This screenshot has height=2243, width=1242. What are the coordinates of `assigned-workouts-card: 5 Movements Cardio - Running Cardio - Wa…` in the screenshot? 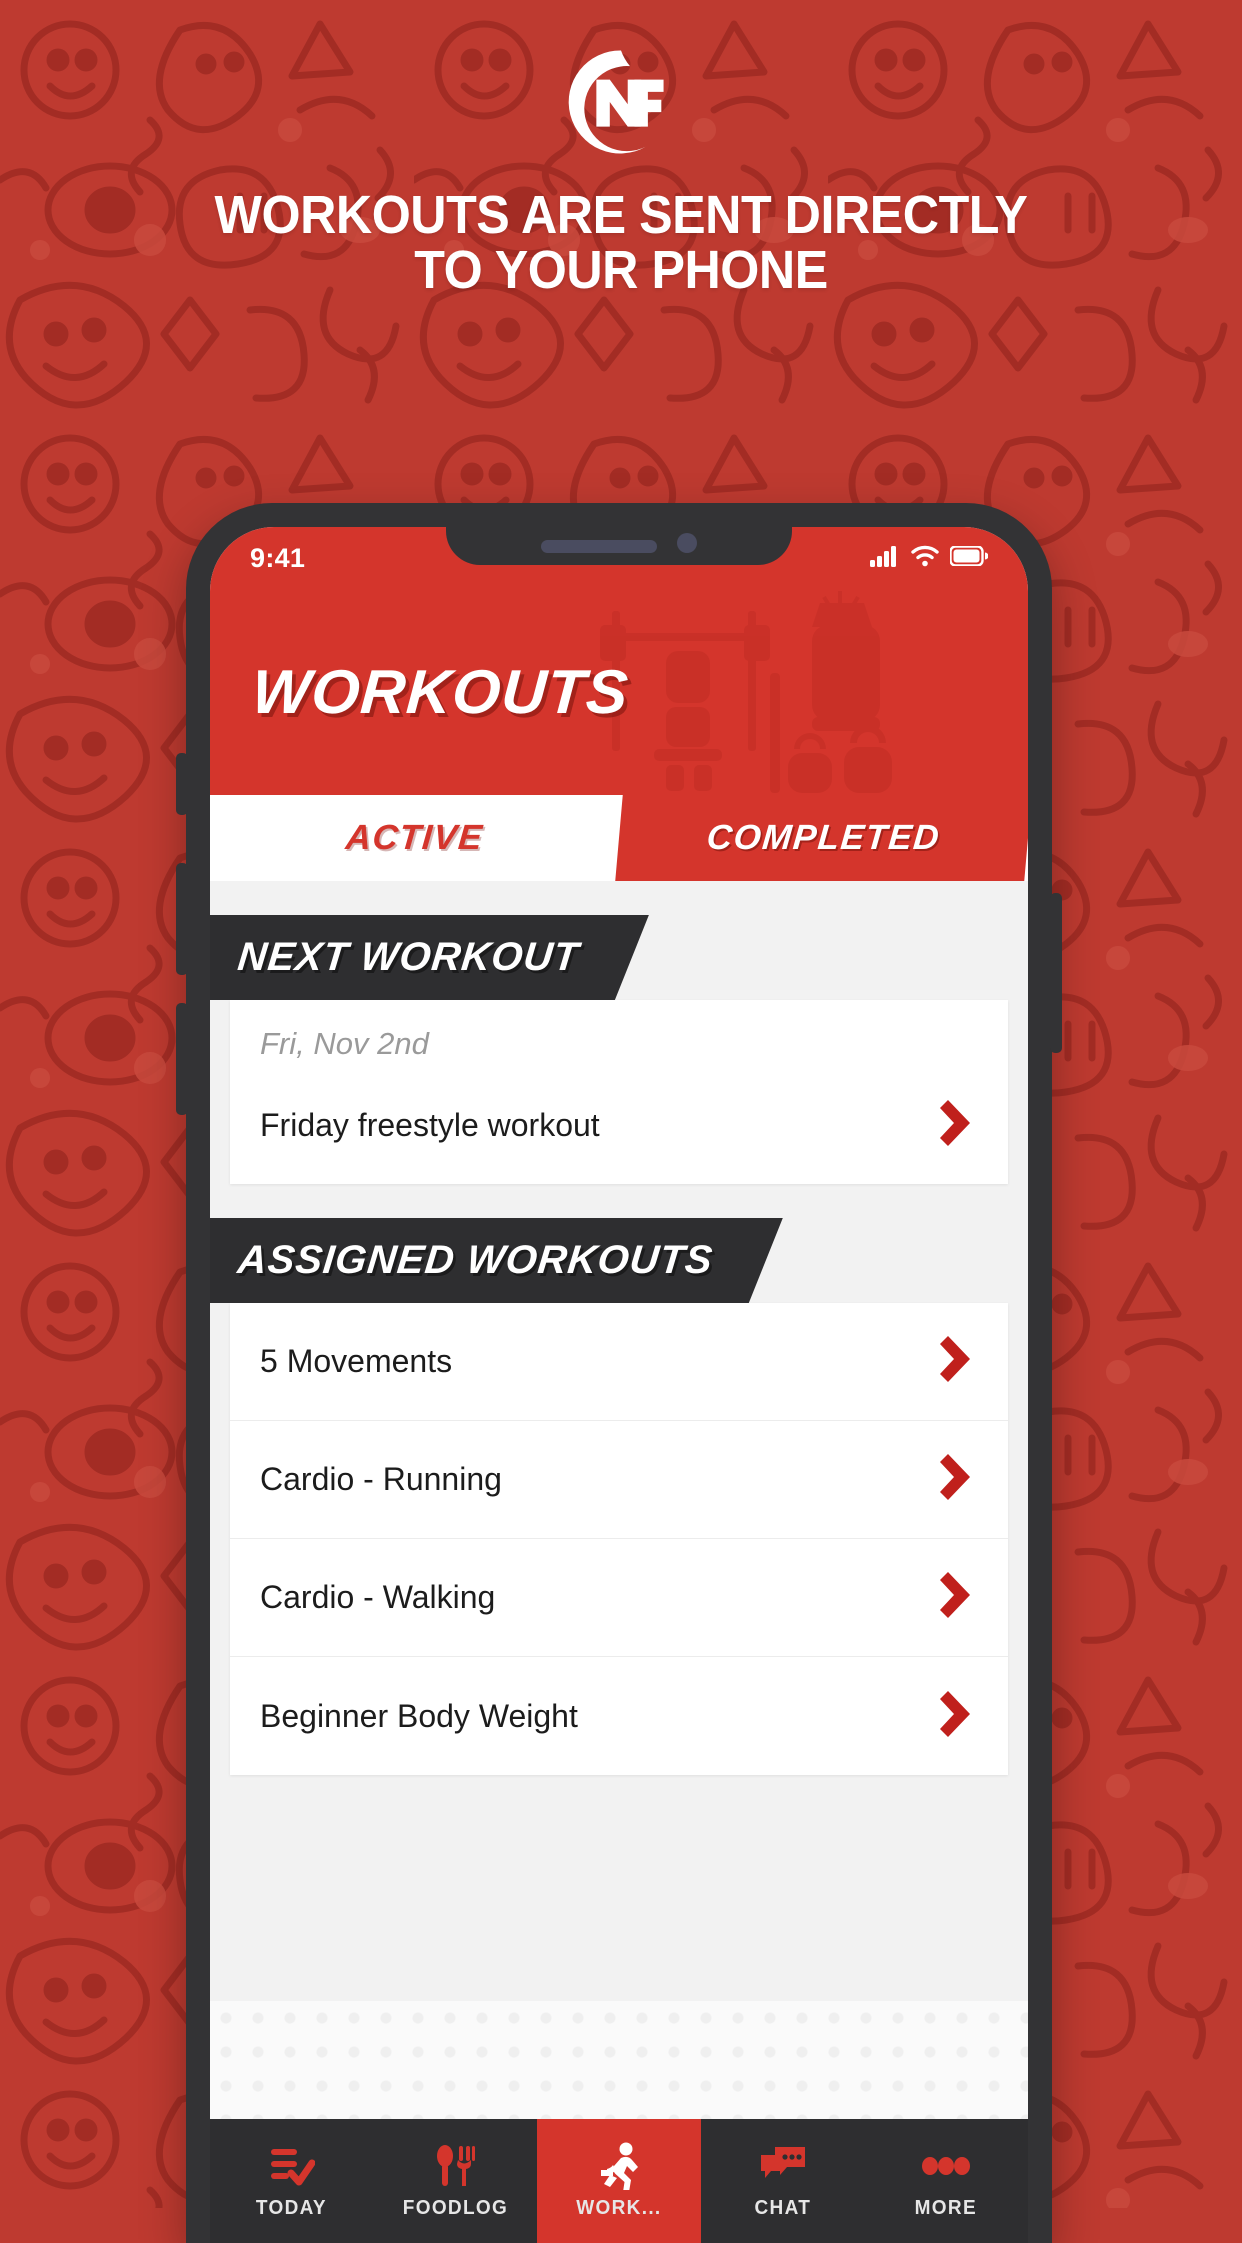 It's located at (619, 1539).